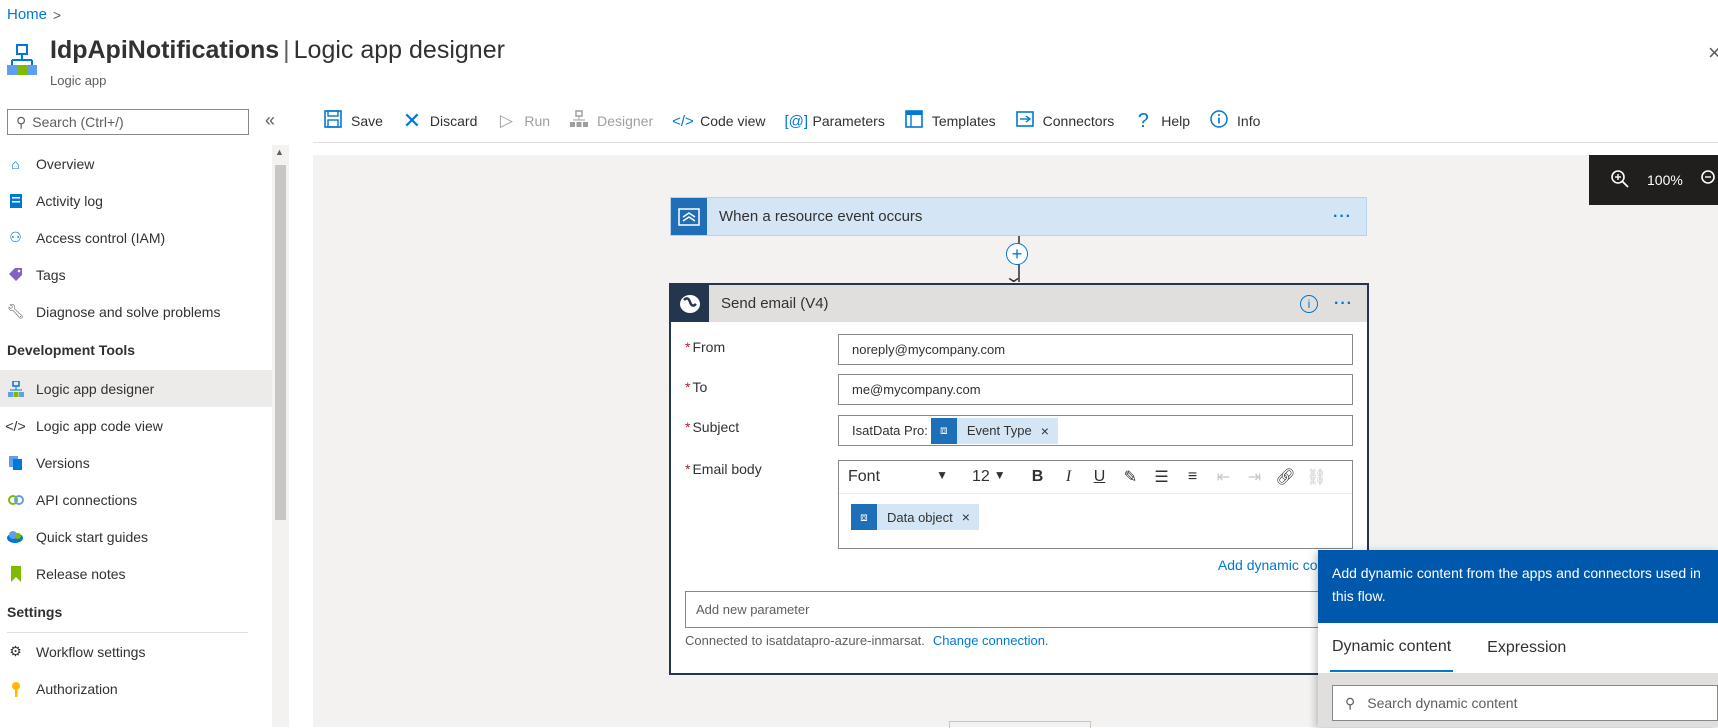 The image size is (1718, 728). Describe the element at coordinates (15, 536) in the screenshot. I see `cloud-icon` at that location.